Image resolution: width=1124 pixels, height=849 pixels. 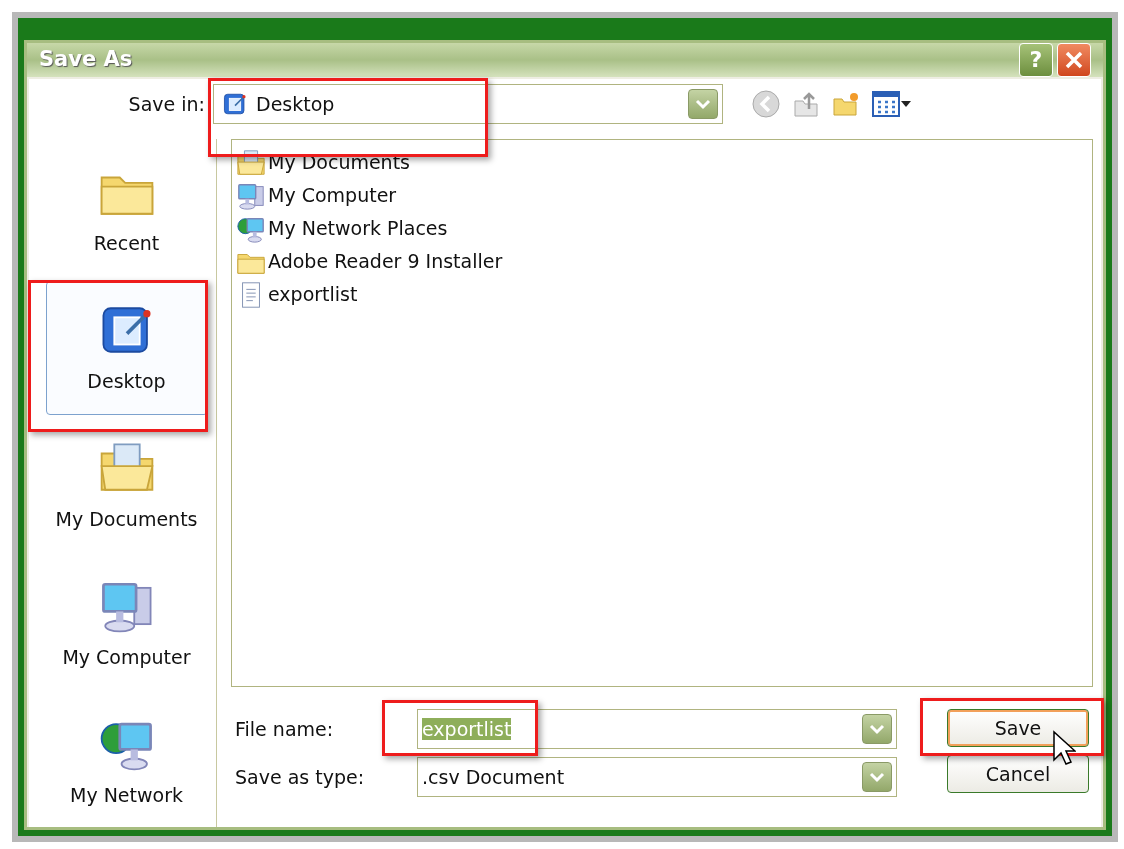 What do you see at coordinates (906, 104) in the screenshot?
I see `caret-icon` at bounding box center [906, 104].